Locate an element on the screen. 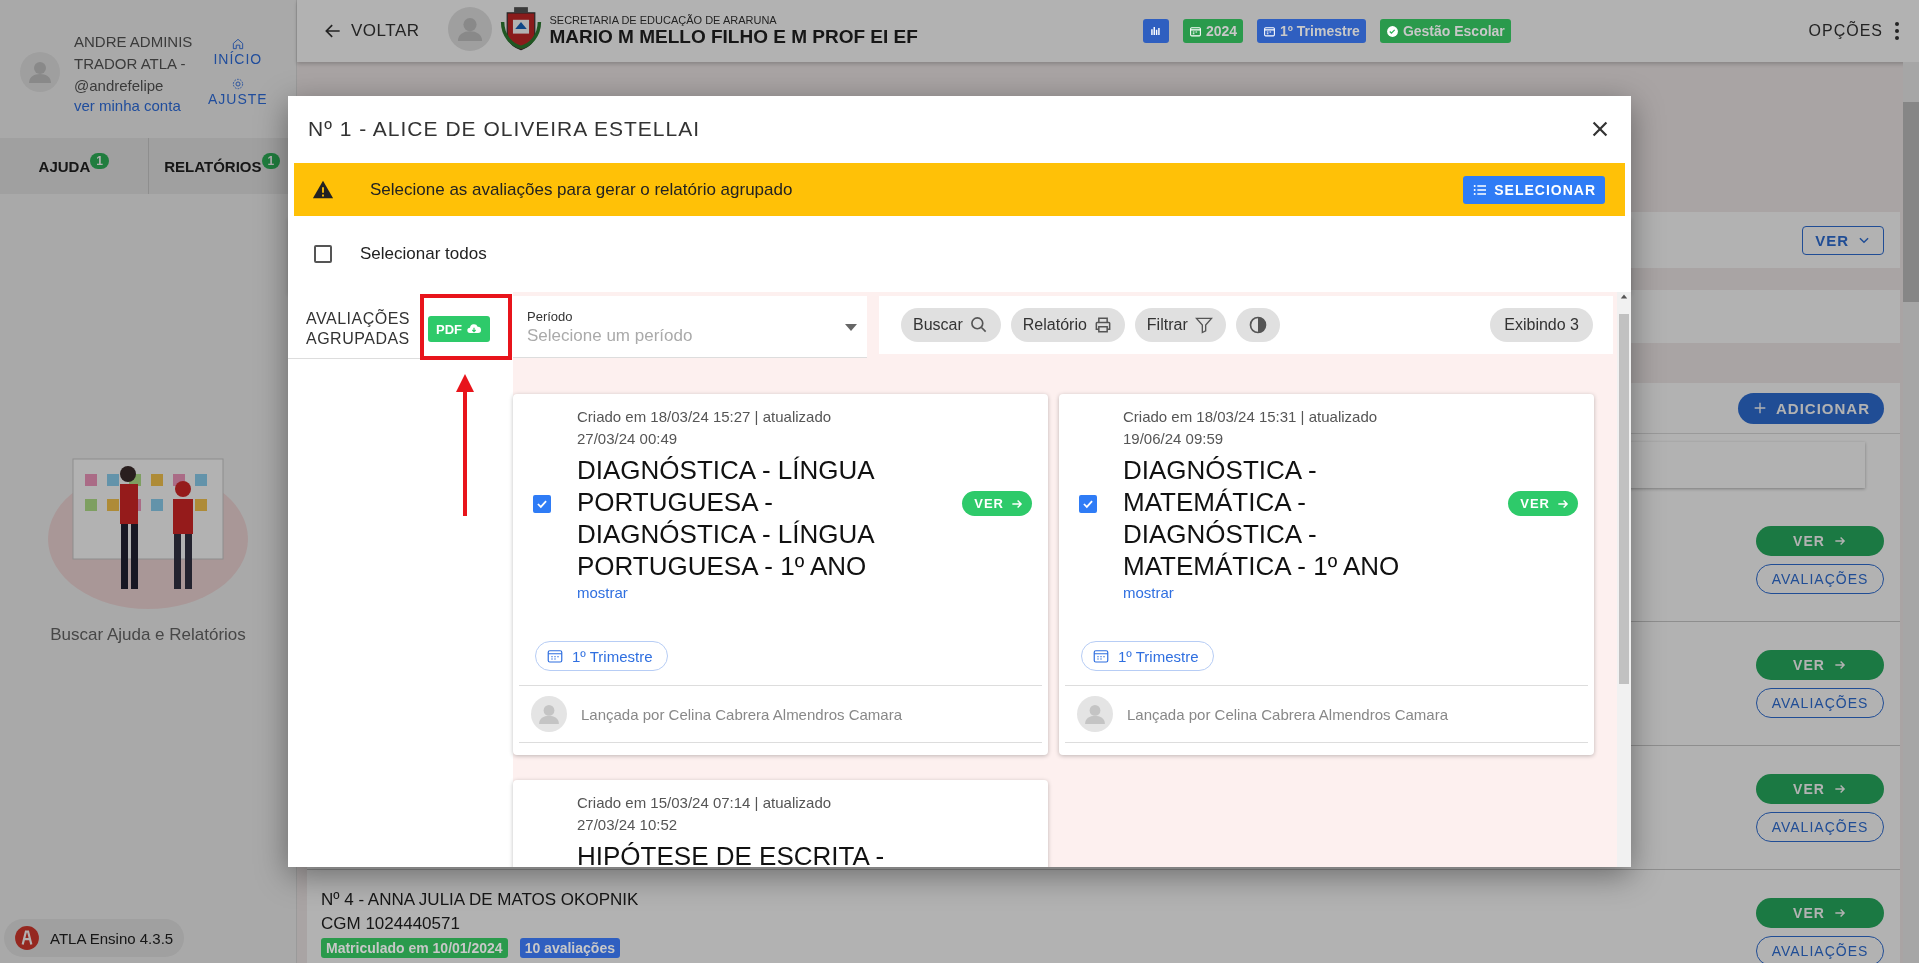 The width and height of the screenshot is (1919, 963). contrast-icon is located at coordinates (1257, 325).